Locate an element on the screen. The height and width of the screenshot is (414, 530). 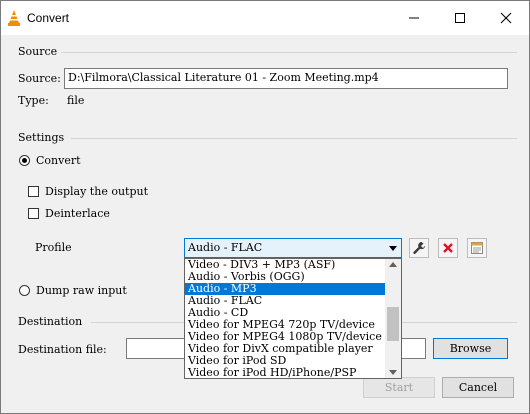
maximize-button is located at coordinates (460, 18).